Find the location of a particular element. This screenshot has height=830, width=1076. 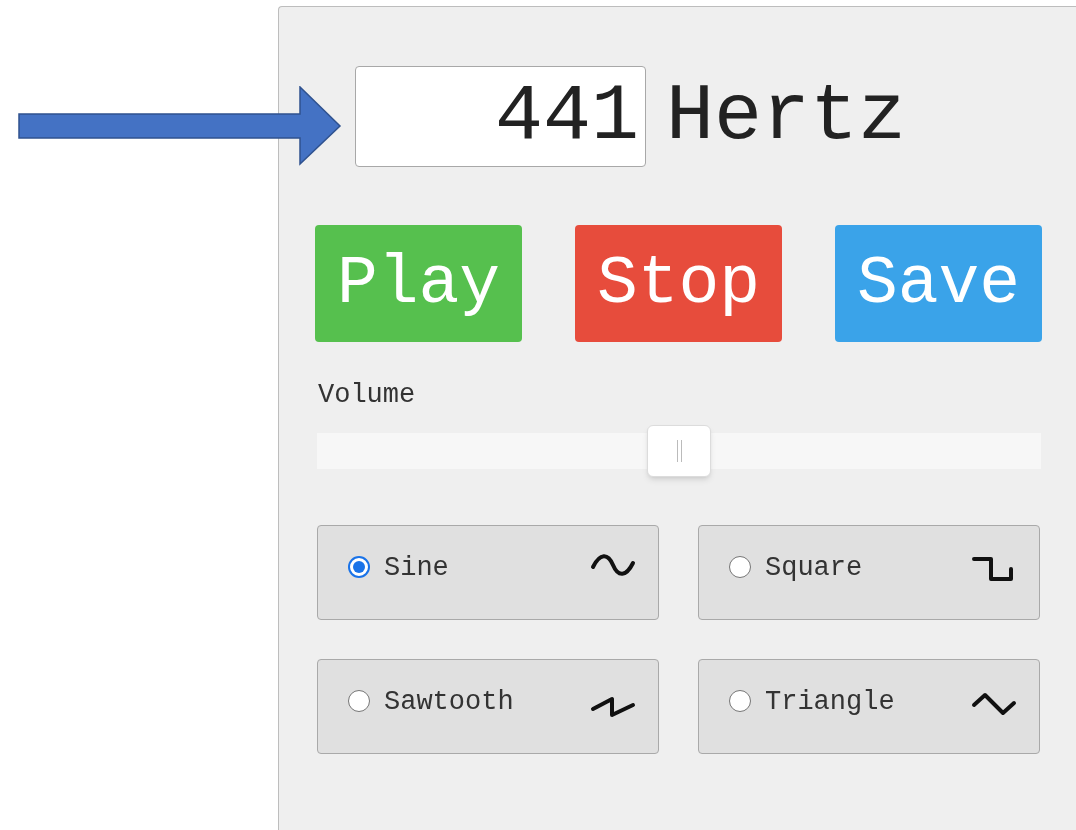

waveform-label: Sawtooth is located at coordinates (449, 702).